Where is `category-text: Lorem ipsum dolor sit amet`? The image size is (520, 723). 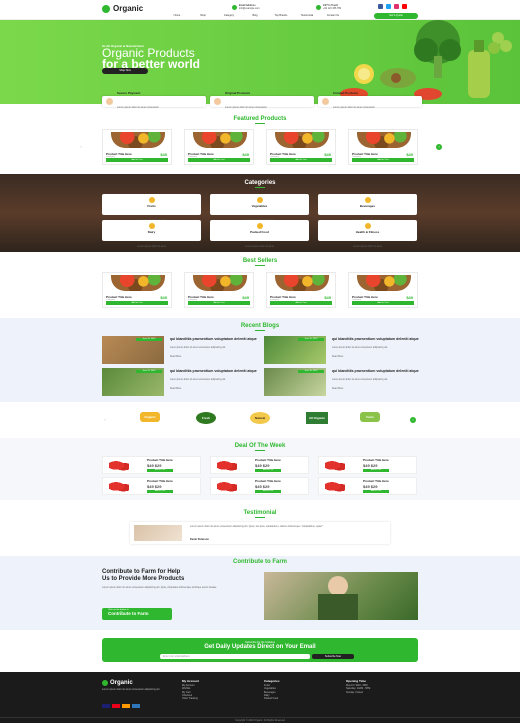 category-text: Lorem ipsum dolor sit amet is located at coordinates (259, 246).